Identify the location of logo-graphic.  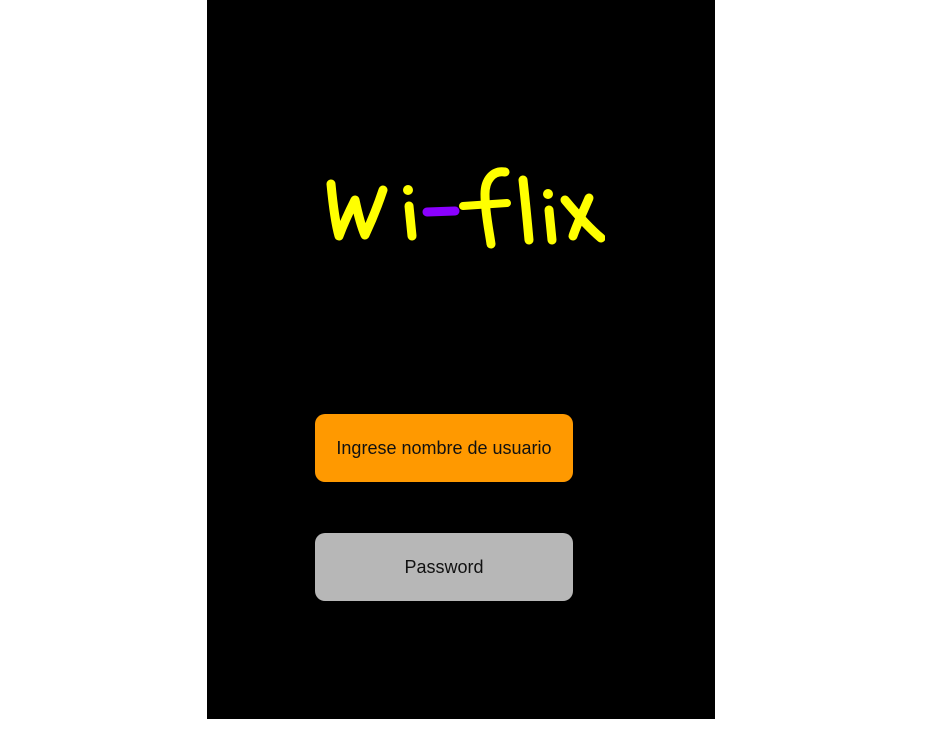
(465, 208).